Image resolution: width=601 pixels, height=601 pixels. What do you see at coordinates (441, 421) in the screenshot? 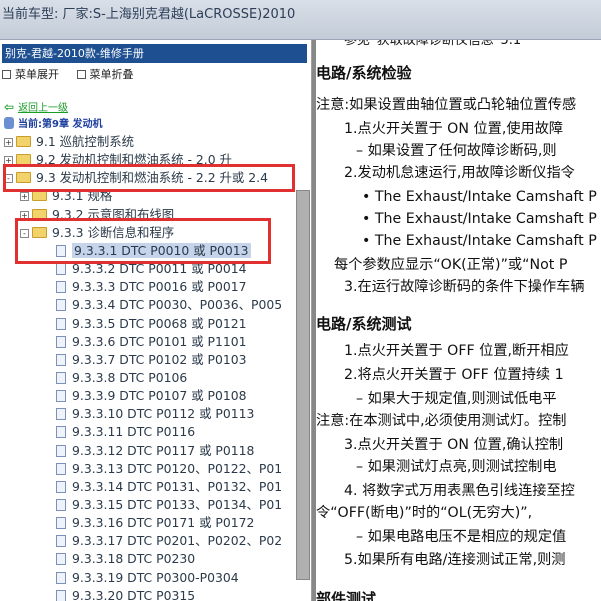
I see `content-line: 注意:在本测试中,必须使用测试灯。控制` at bounding box center [441, 421].